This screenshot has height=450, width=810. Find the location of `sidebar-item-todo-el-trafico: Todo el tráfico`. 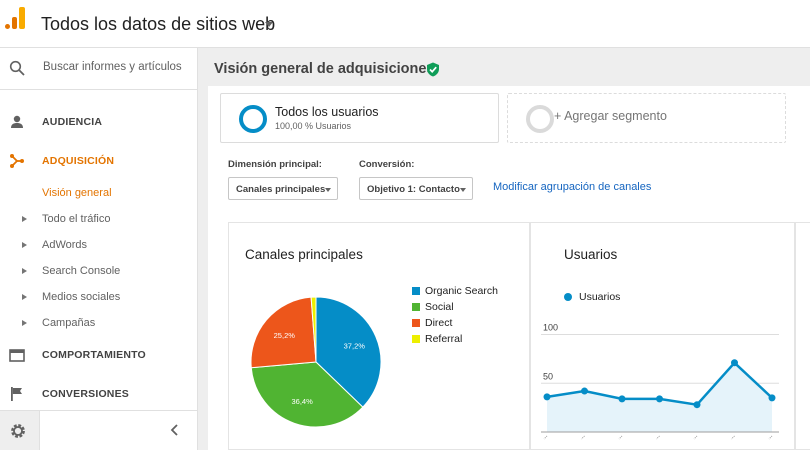

sidebar-item-todo-el-trafico: Todo el tráfico is located at coordinates (99, 220).